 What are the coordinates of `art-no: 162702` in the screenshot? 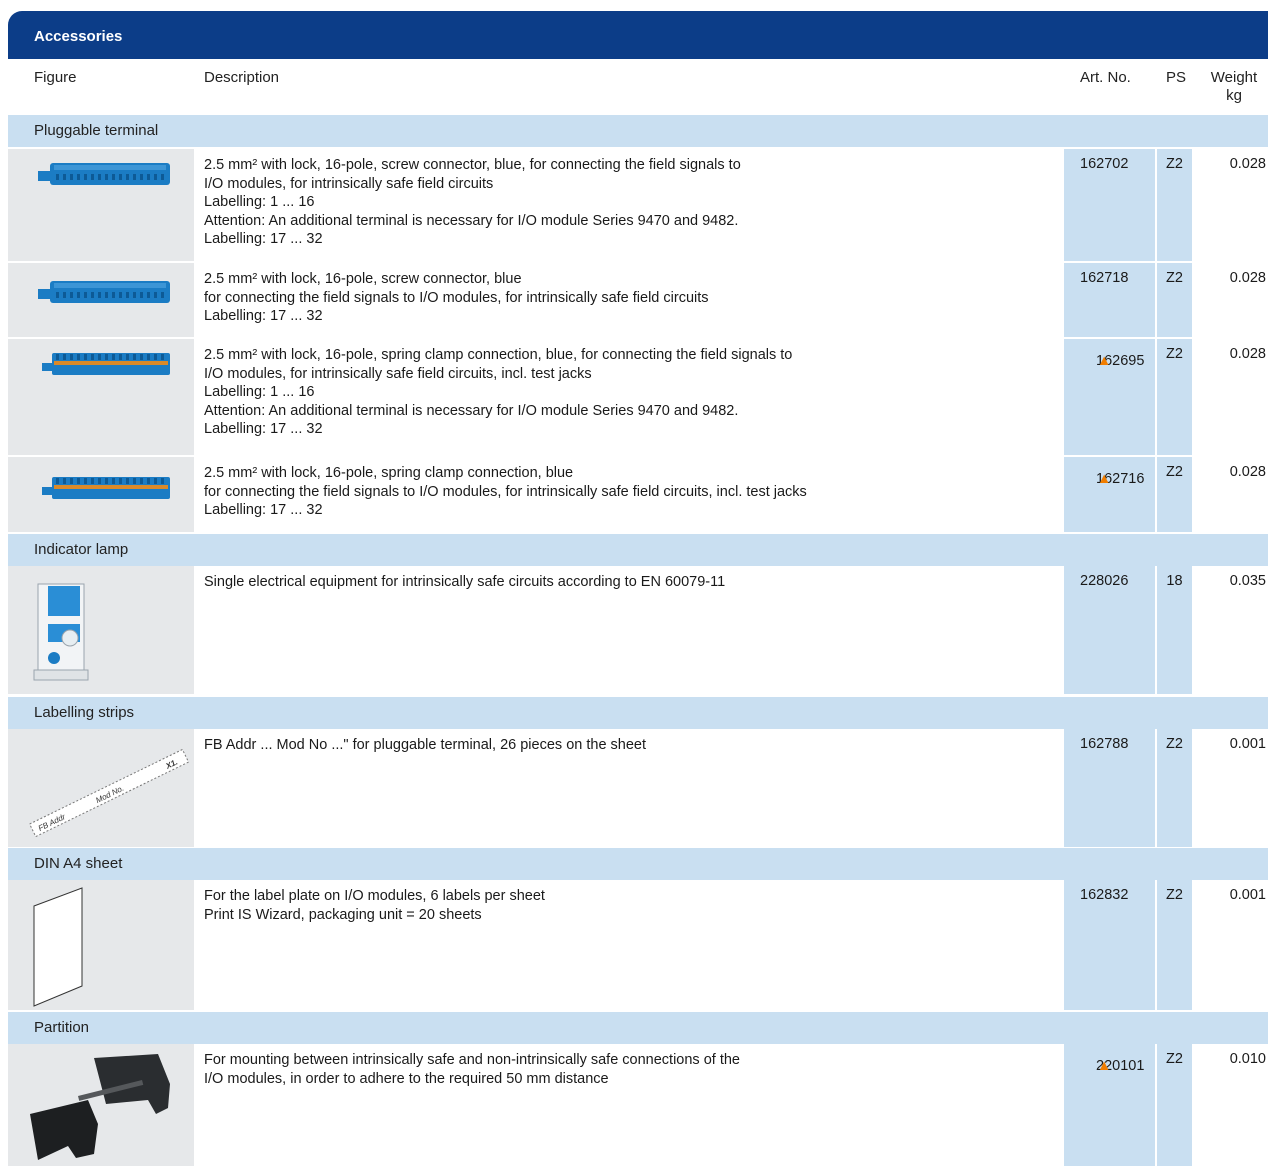 It's located at (1104, 164).